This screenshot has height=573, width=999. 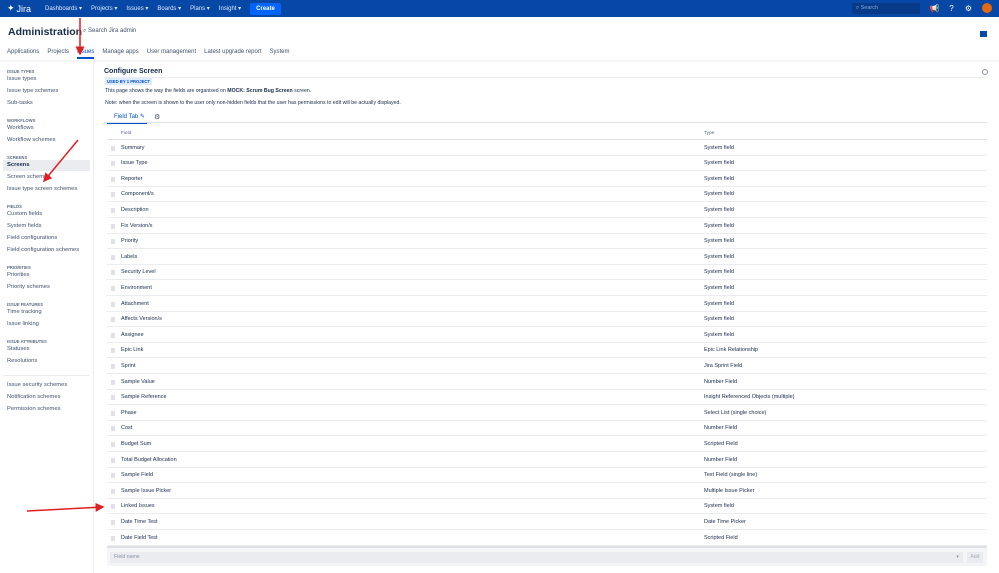 What do you see at coordinates (968, 8) in the screenshot?
I see `gear-icon: ⚙` at bounding box center [968, 8].